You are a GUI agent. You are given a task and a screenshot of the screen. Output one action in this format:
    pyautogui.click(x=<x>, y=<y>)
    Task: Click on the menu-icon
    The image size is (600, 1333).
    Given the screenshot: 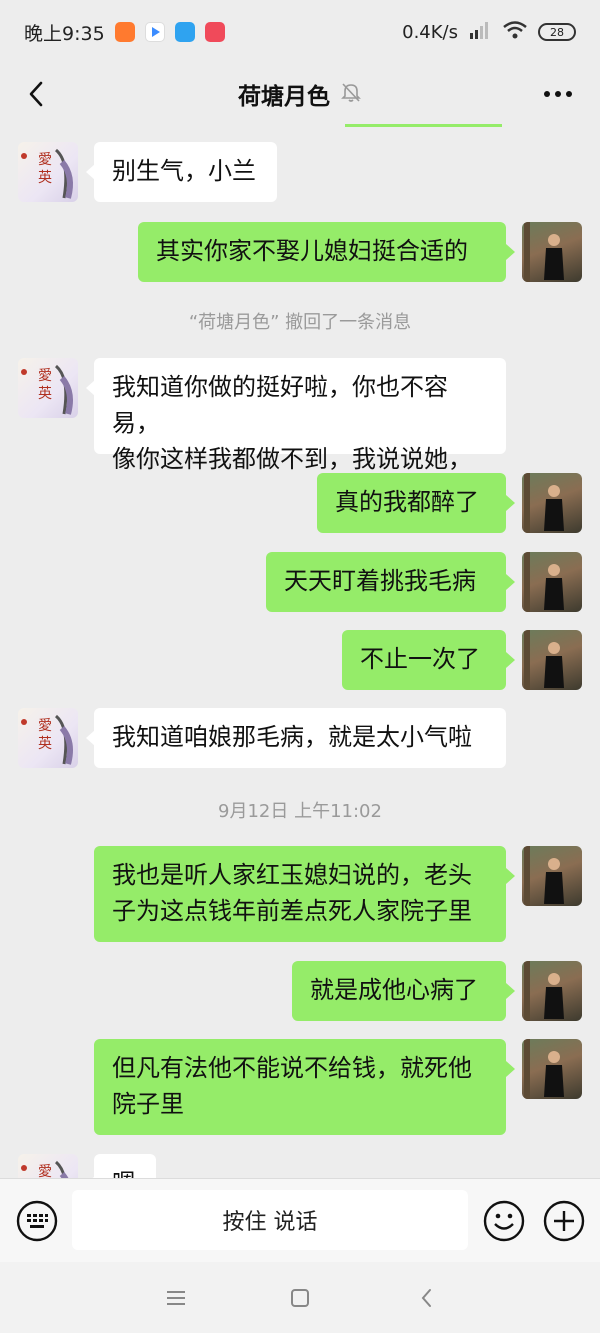 What is the action you would take?
    pyautogui.click(x=176, y=1298)
    